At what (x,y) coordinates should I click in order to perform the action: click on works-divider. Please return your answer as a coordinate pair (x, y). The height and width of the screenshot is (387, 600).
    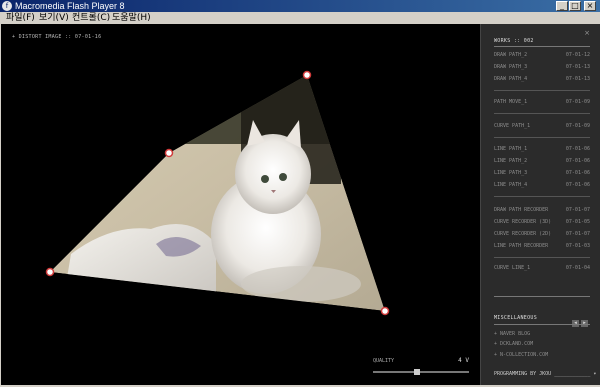
    Looking at the image, I should click on (542, 46).